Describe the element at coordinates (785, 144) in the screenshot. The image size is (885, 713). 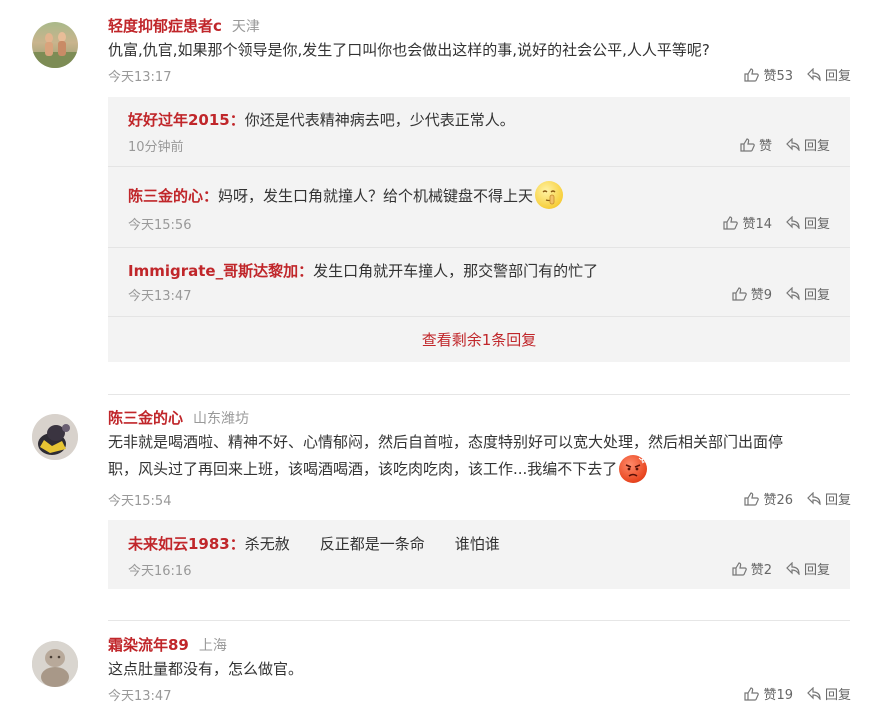
I see `reply-actions: 赞 回复` at that location.